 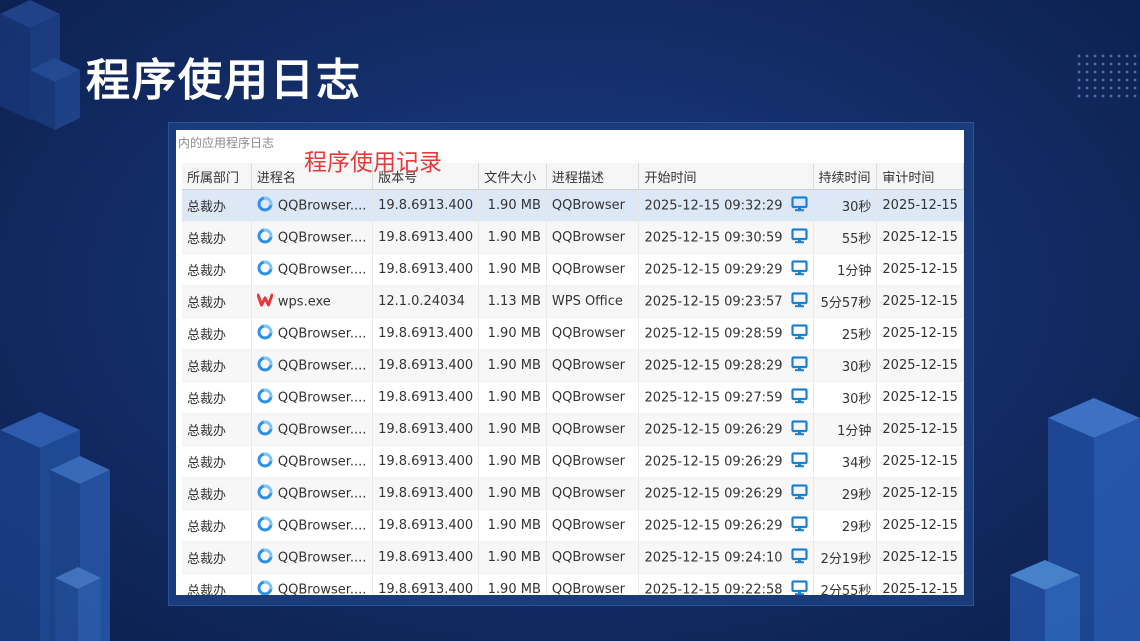 What do you see at coordinates (726, 493) in the screenshot?
I see `start-time-cell: 2025-12-15 09:26:29` at bounding box center [726, 493].